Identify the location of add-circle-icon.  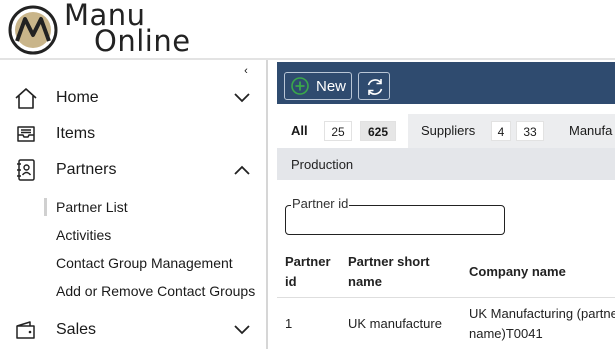
(300, 86).